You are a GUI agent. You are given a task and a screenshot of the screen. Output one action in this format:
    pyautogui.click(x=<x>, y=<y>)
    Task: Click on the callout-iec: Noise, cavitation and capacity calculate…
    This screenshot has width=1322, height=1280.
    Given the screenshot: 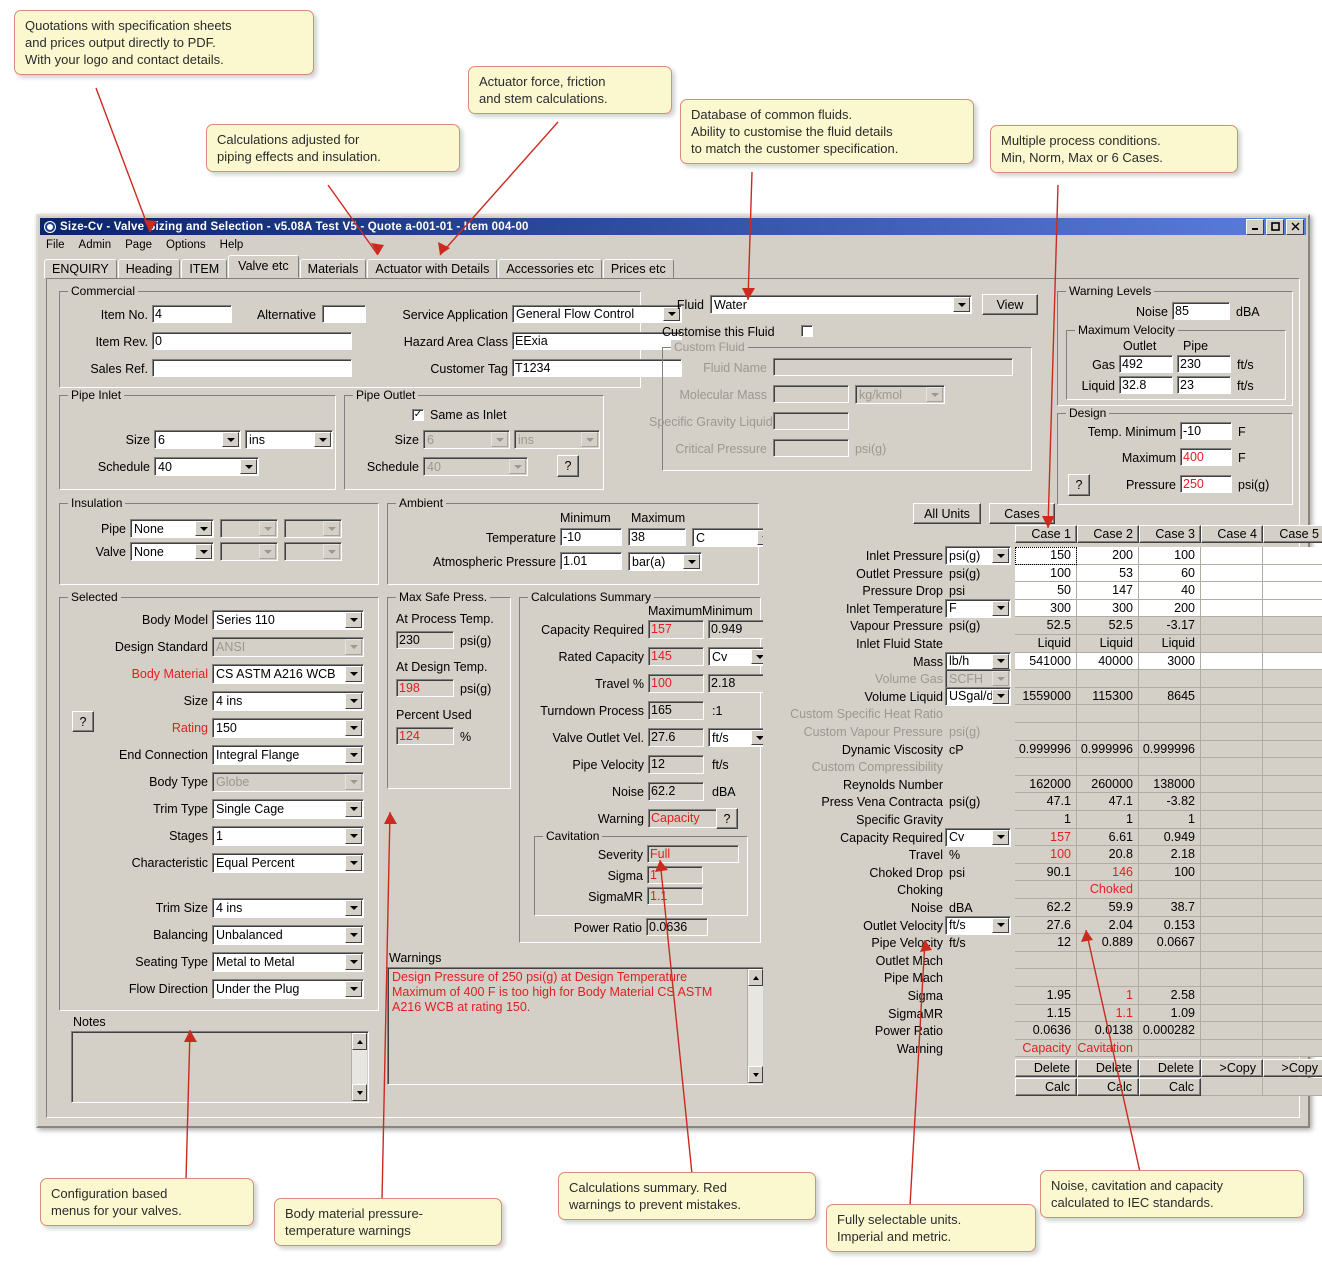 What is the action you would take?
    pyautogui.click(x=1172, y=1194)
    